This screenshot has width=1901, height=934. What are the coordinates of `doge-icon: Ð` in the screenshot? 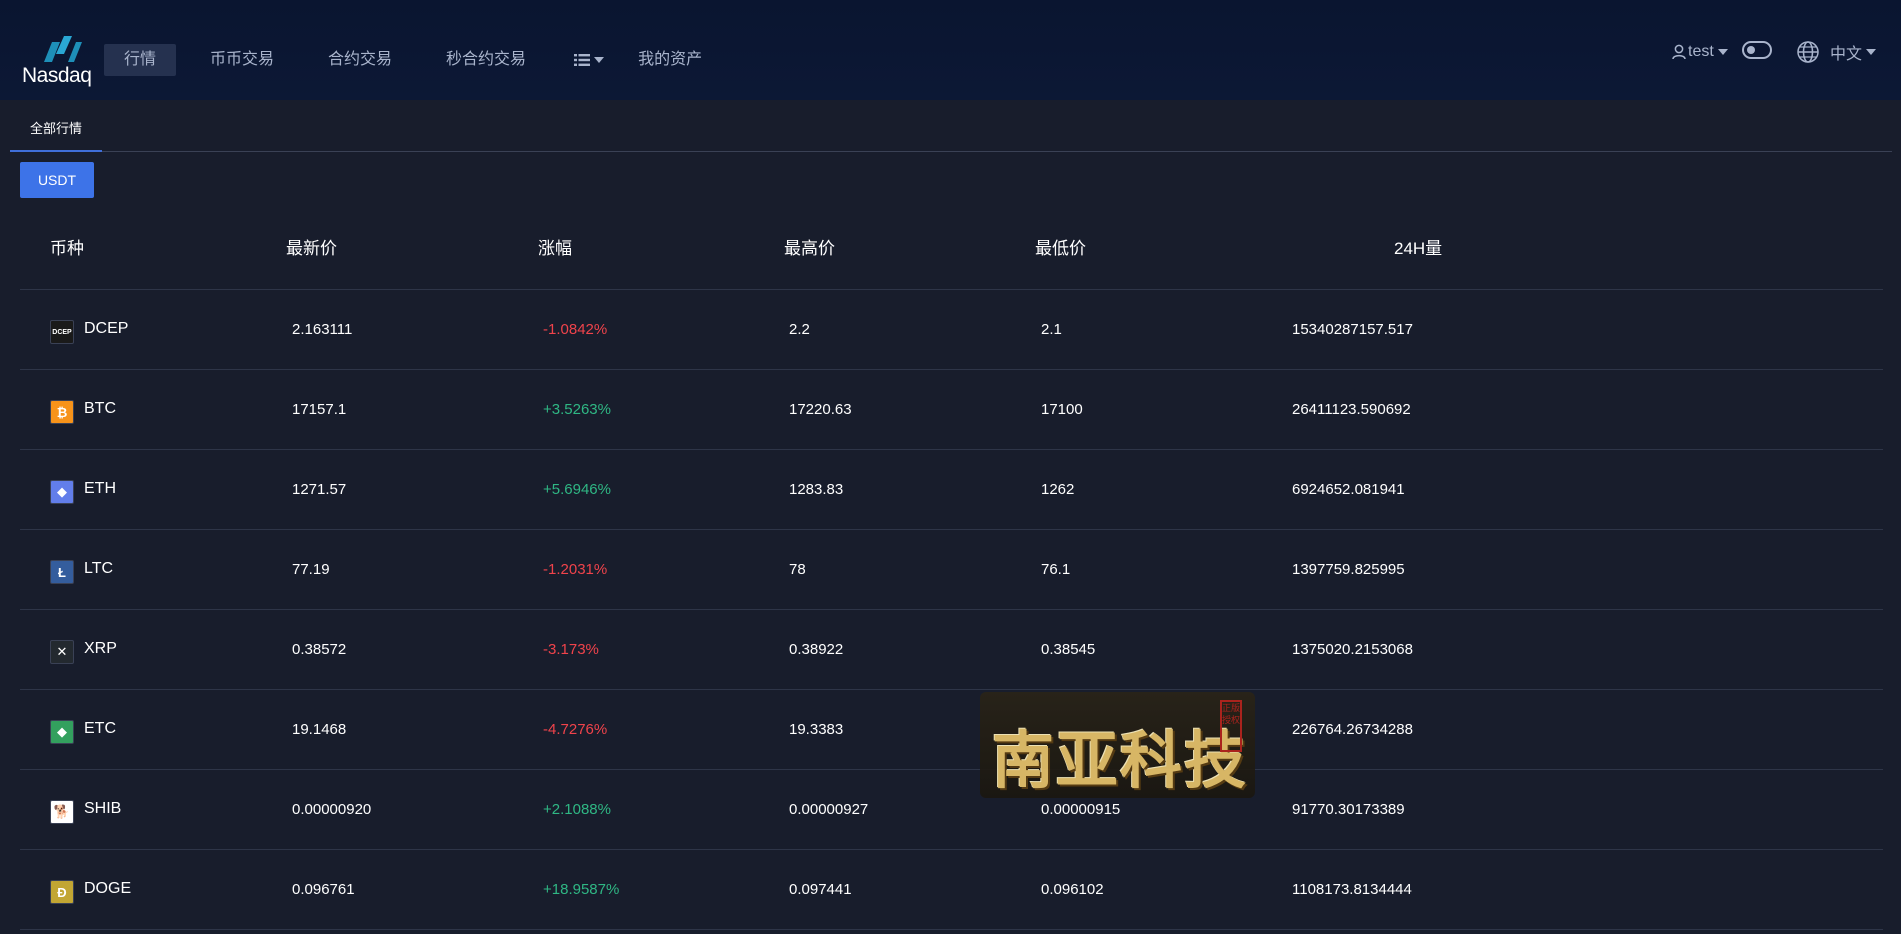 It's located at (62, 892).